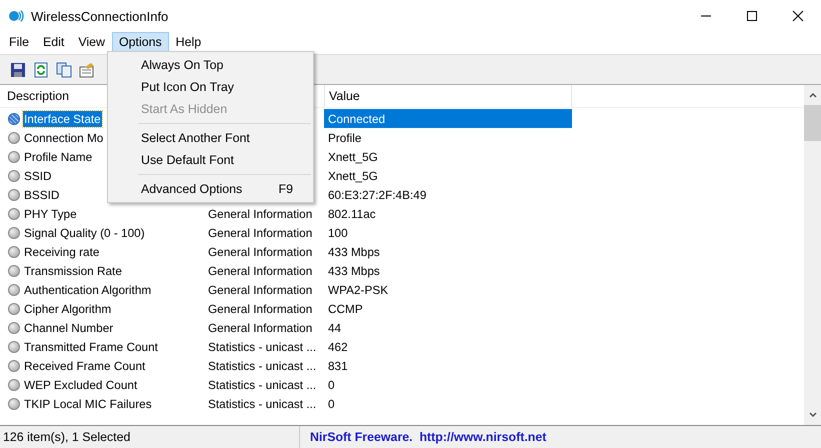 This screenshot has width=821, height=448. Describe the element at coordinates (210, 65) in the screenshot. I see `menu-option: Always On Top` at that location.